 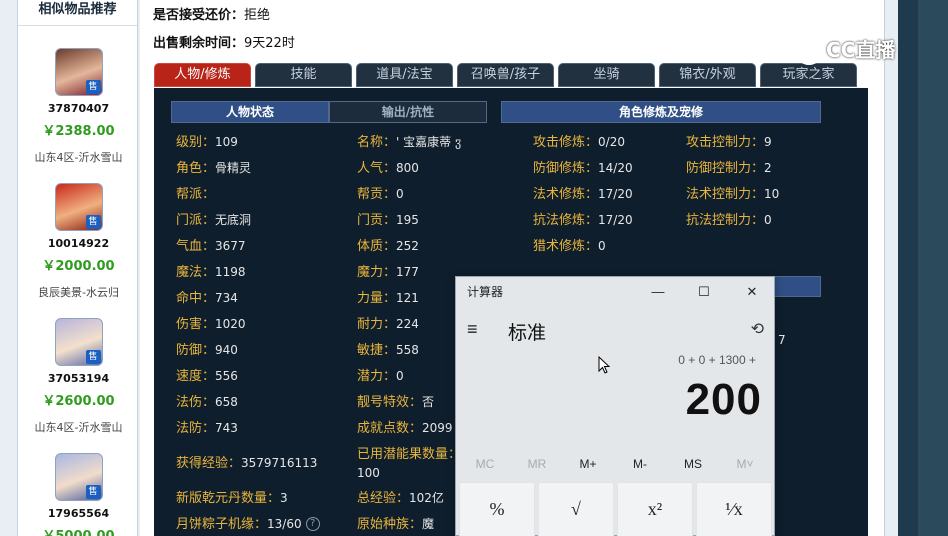 What do you see at coordinates (757, 329) in the screenshot?
I see `history-icon: ⟲` at bounding box center [757, 329].